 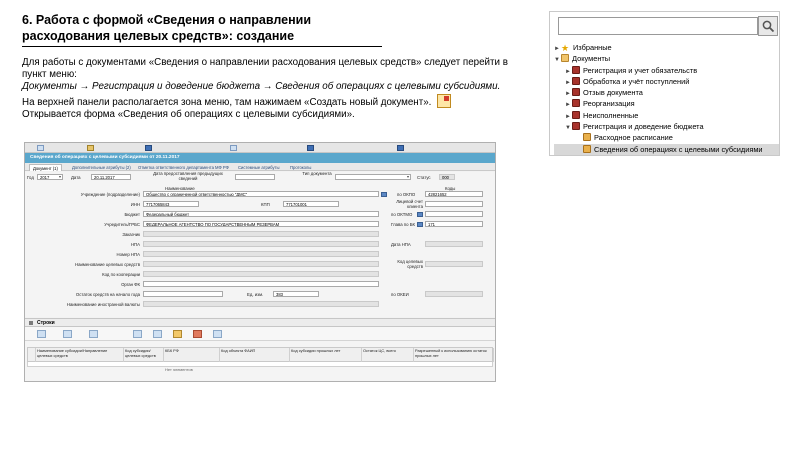 I want to click on tree-item: ► Неисполненные, so click(x=666, y=115).